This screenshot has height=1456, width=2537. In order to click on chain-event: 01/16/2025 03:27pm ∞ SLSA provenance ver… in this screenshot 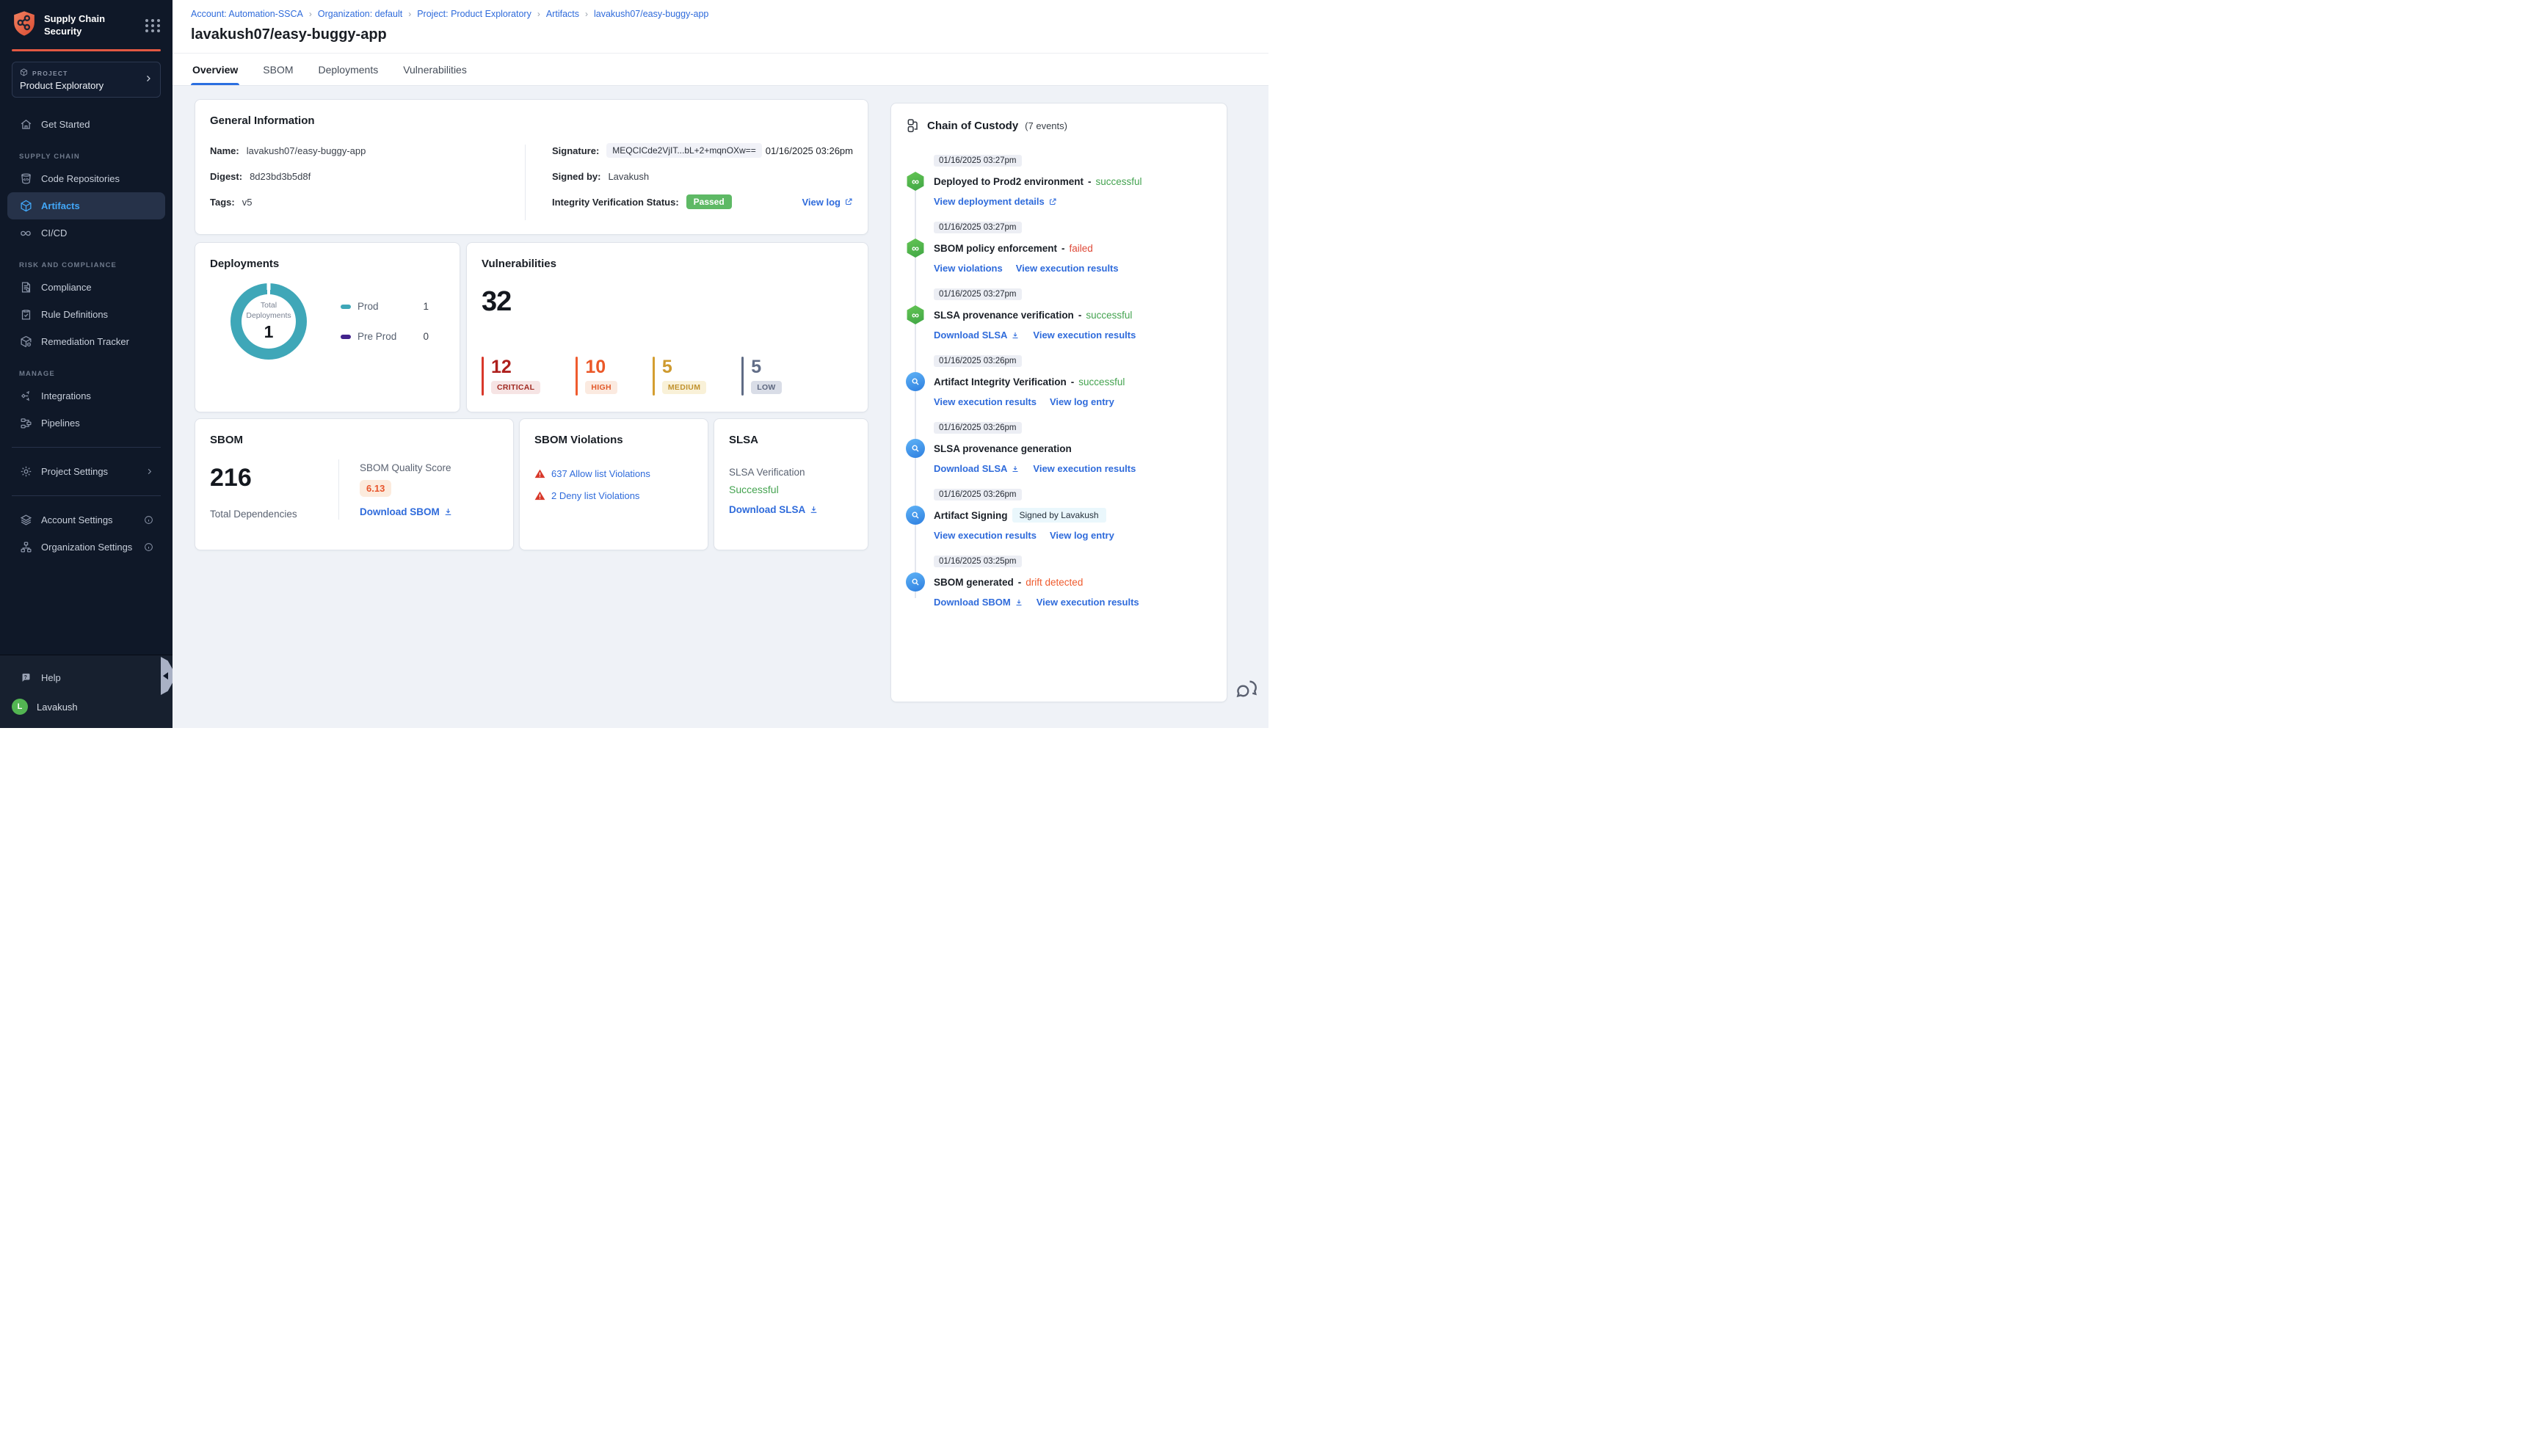, I will do `click(1059, 314)`.